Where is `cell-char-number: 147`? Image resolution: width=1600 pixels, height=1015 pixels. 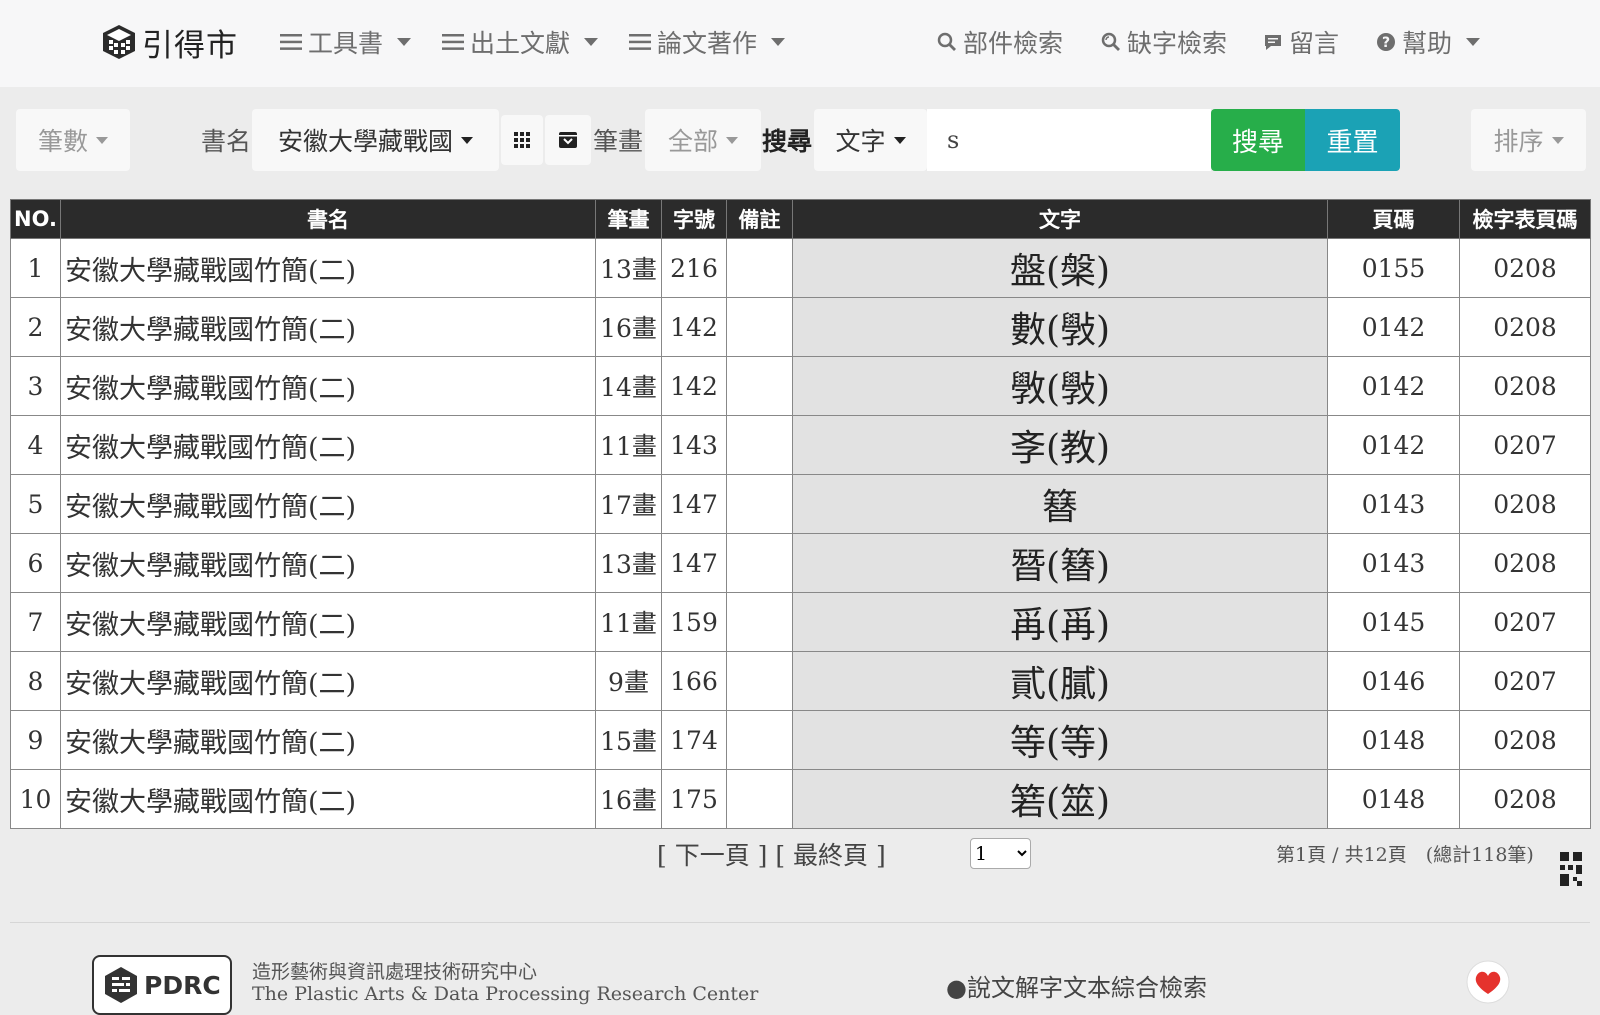
cell-char-number: 147 is located at coordinates (694, 563).